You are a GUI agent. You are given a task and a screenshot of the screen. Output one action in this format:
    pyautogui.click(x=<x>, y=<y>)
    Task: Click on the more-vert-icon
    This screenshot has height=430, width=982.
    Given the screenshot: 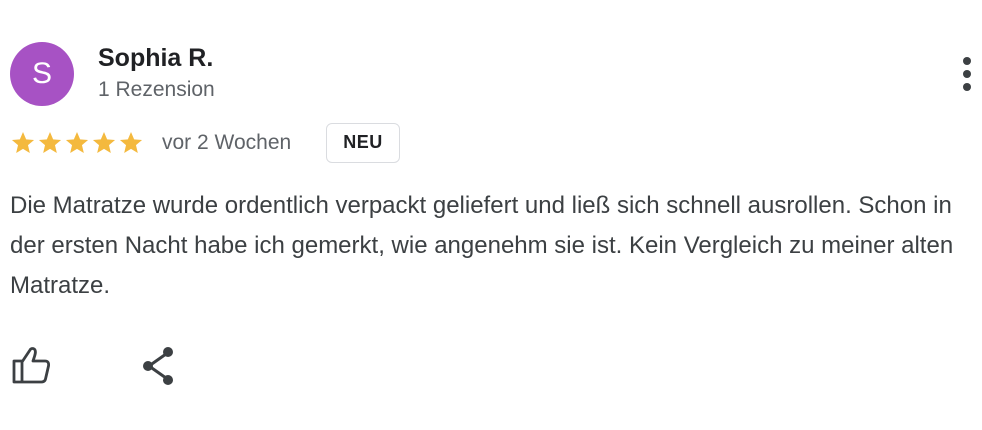 What is the action you would take?
    pyautogui.click(x=967, y=74)
    